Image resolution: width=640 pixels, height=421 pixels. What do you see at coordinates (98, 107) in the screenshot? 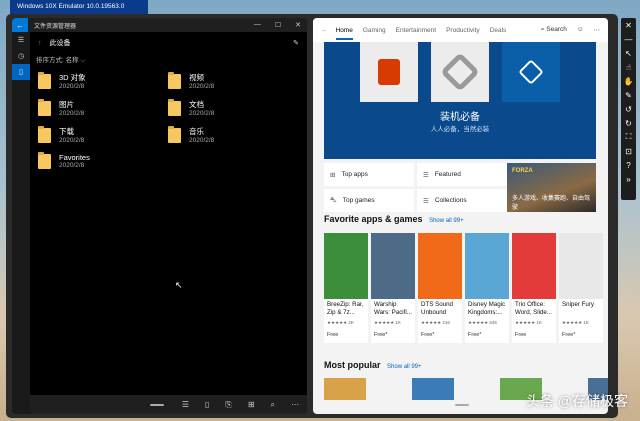
I see `folder-item: 图片 2020/2/8` at bounding box center [98, 107].